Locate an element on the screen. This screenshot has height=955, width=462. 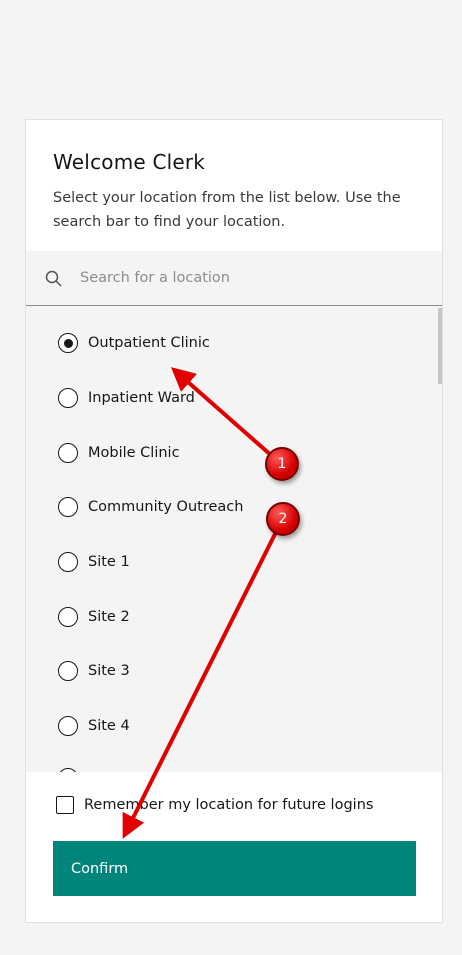
location-option-outpatient-clinic: Outpatient Clinic is located at coordinates (134, 343).